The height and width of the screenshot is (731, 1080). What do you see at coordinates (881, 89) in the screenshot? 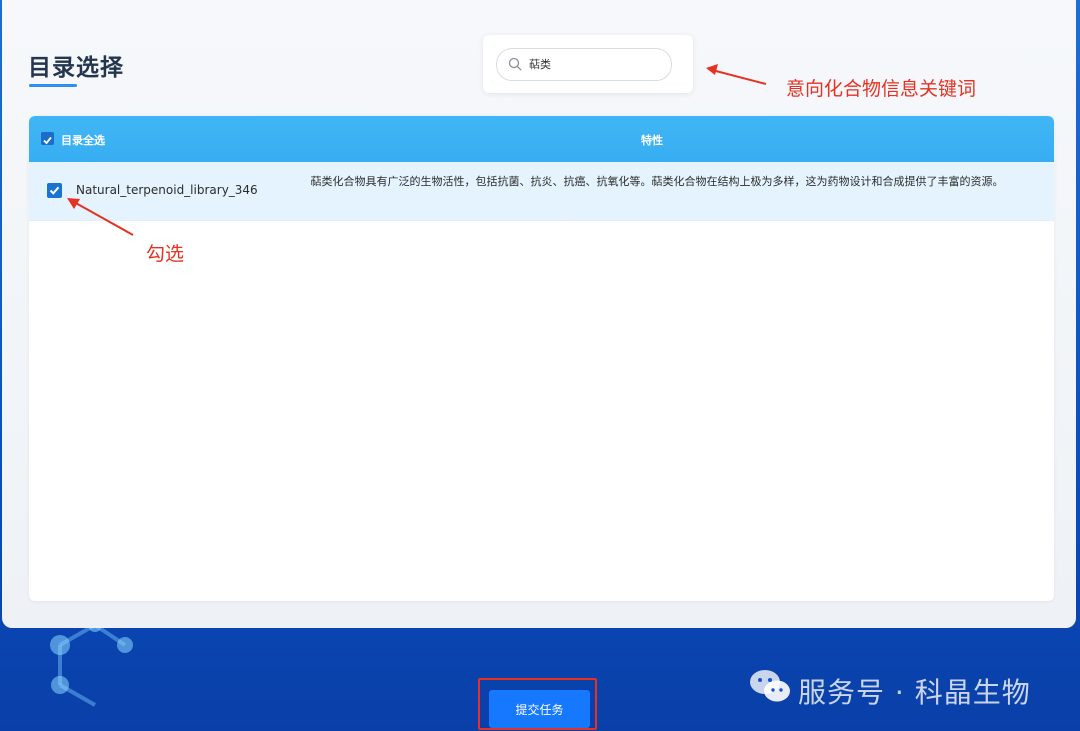
I see `keyword-annotation: 意向化合物信息关键词` at bounding box center [881, 89].